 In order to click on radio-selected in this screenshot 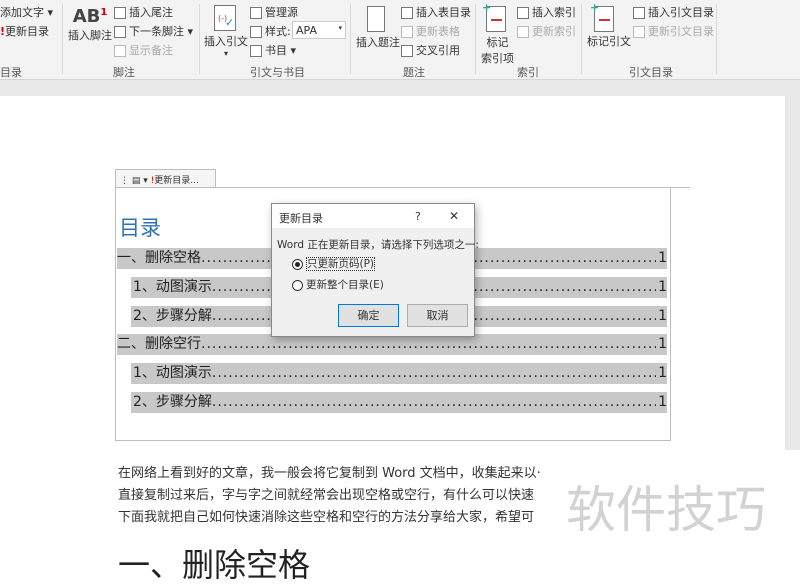, I will do `click(297, 264)`.